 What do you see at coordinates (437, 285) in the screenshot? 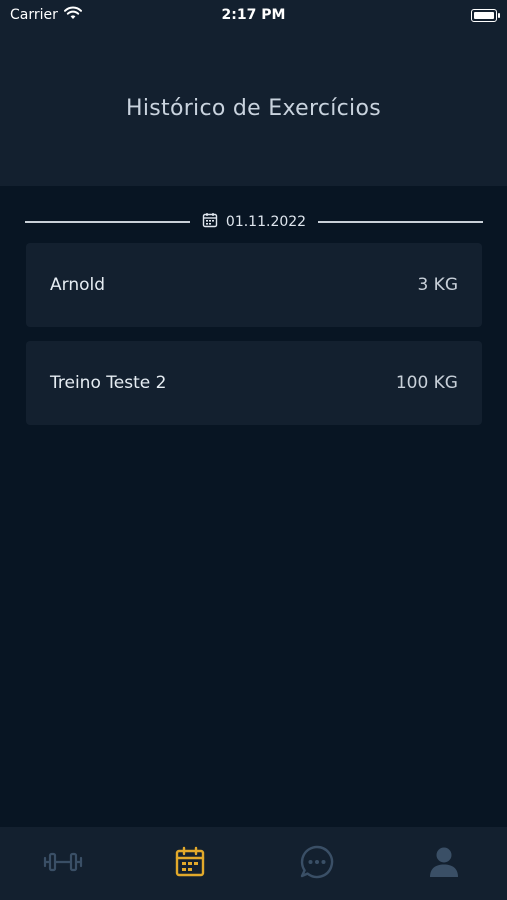
I see `entry-weight: 3 KG` at bounding box center [437, 285].